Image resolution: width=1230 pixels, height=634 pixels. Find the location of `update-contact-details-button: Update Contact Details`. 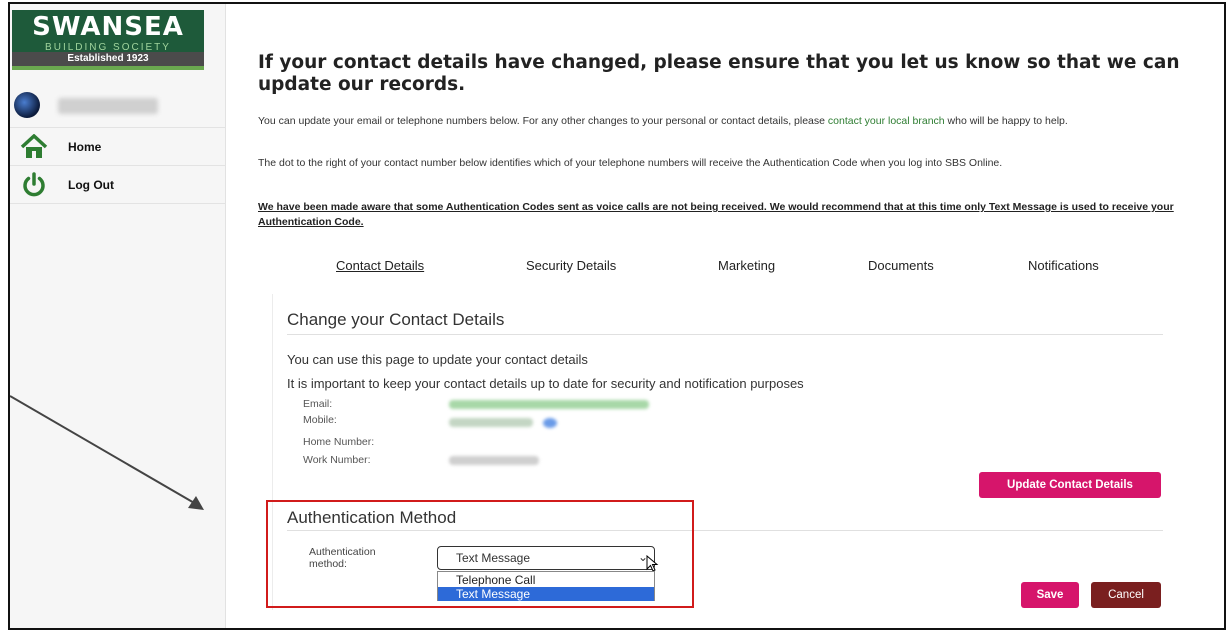

update-contact-details-button: Update Contact Details is located at coordinates (1070, 485).